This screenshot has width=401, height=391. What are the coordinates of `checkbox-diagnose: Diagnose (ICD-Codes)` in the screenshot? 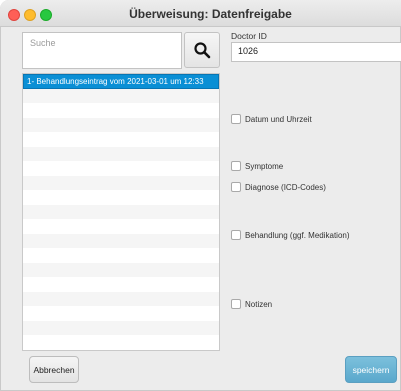 It's located at (278, 187).